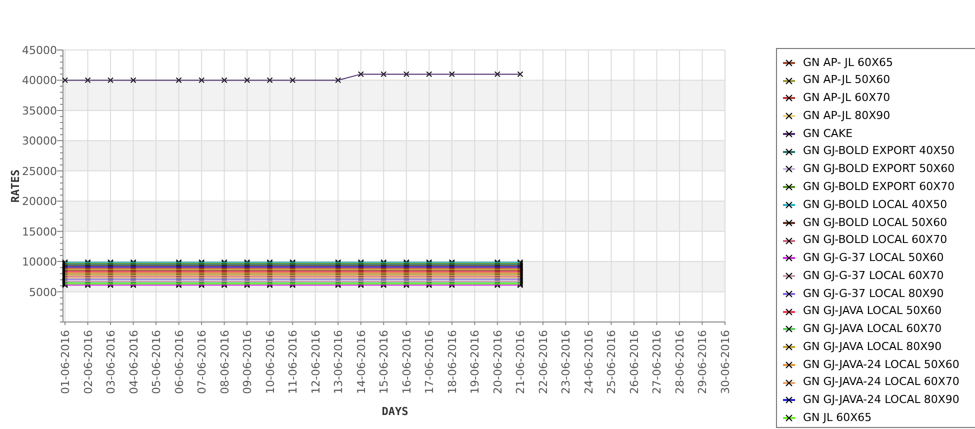 The width and height of the screenshot is (975, 429). What do you see at coordinates (589, 362) in the screenshot?
I see `x-tick-label: 24-06-2016` at bounding box center [589, 362].